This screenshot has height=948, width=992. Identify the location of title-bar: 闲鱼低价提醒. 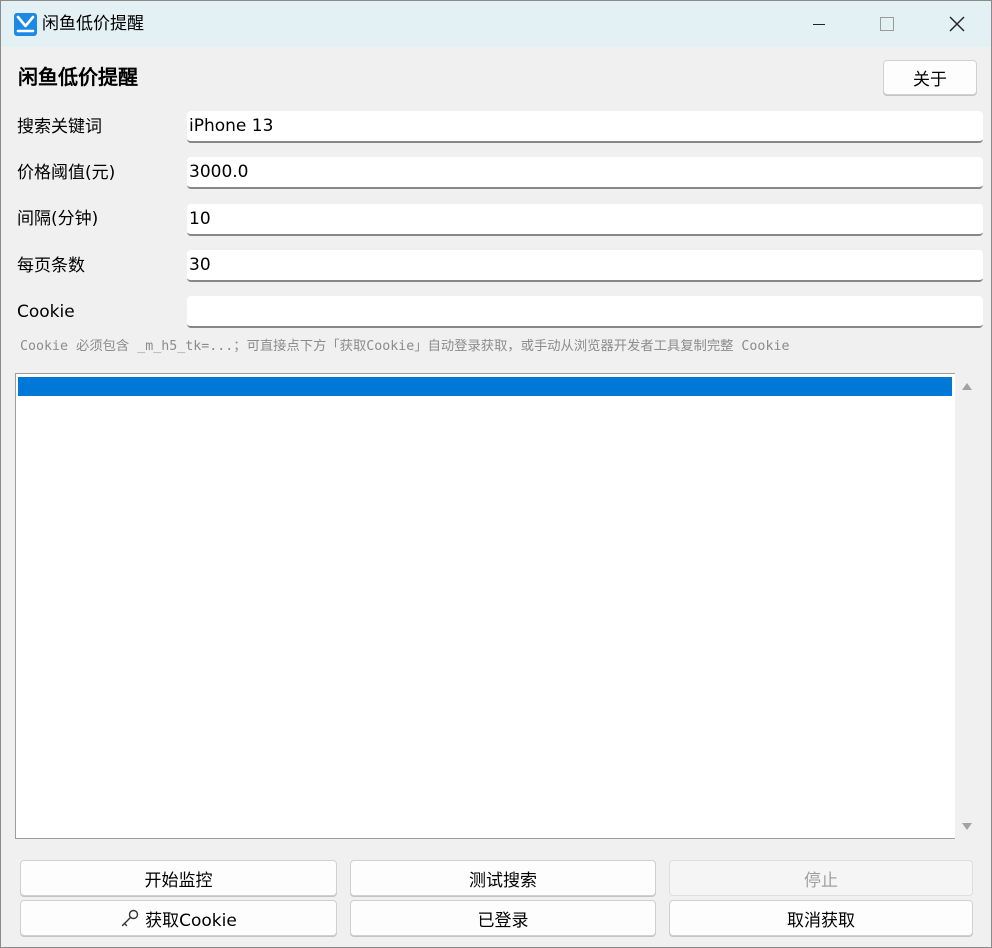
(496, 24).